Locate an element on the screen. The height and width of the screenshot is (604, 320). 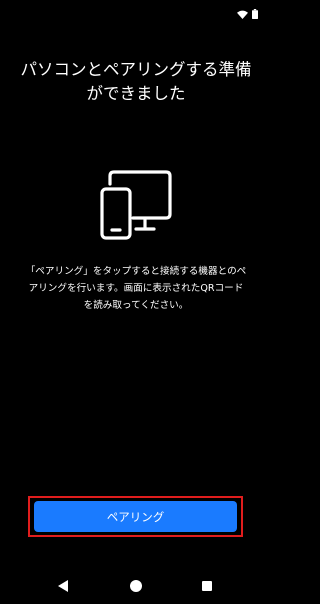
status-icons is located at coordinates (247, 14).